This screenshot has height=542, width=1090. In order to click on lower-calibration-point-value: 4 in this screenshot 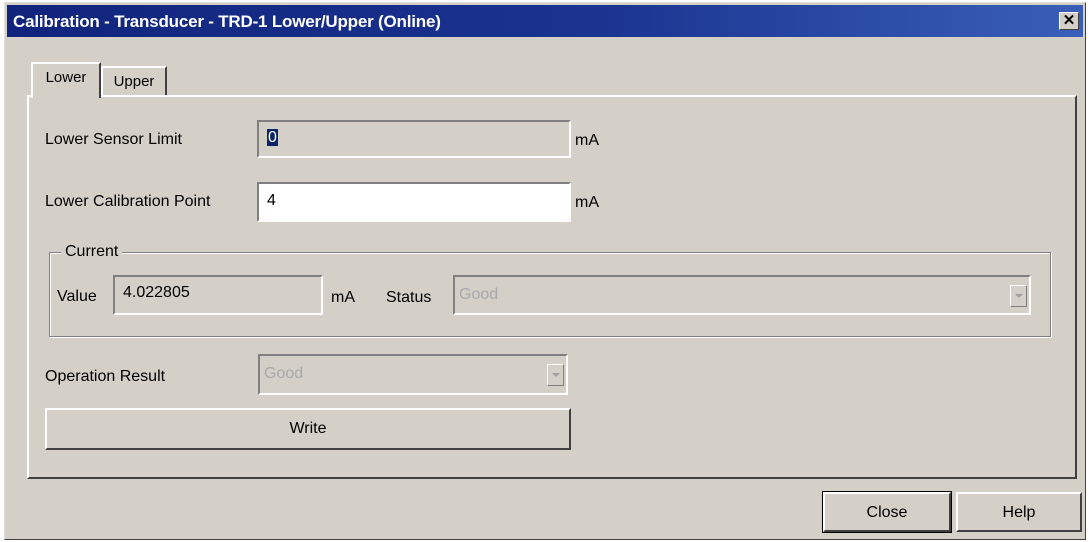, I will do `click(271, 200)`.